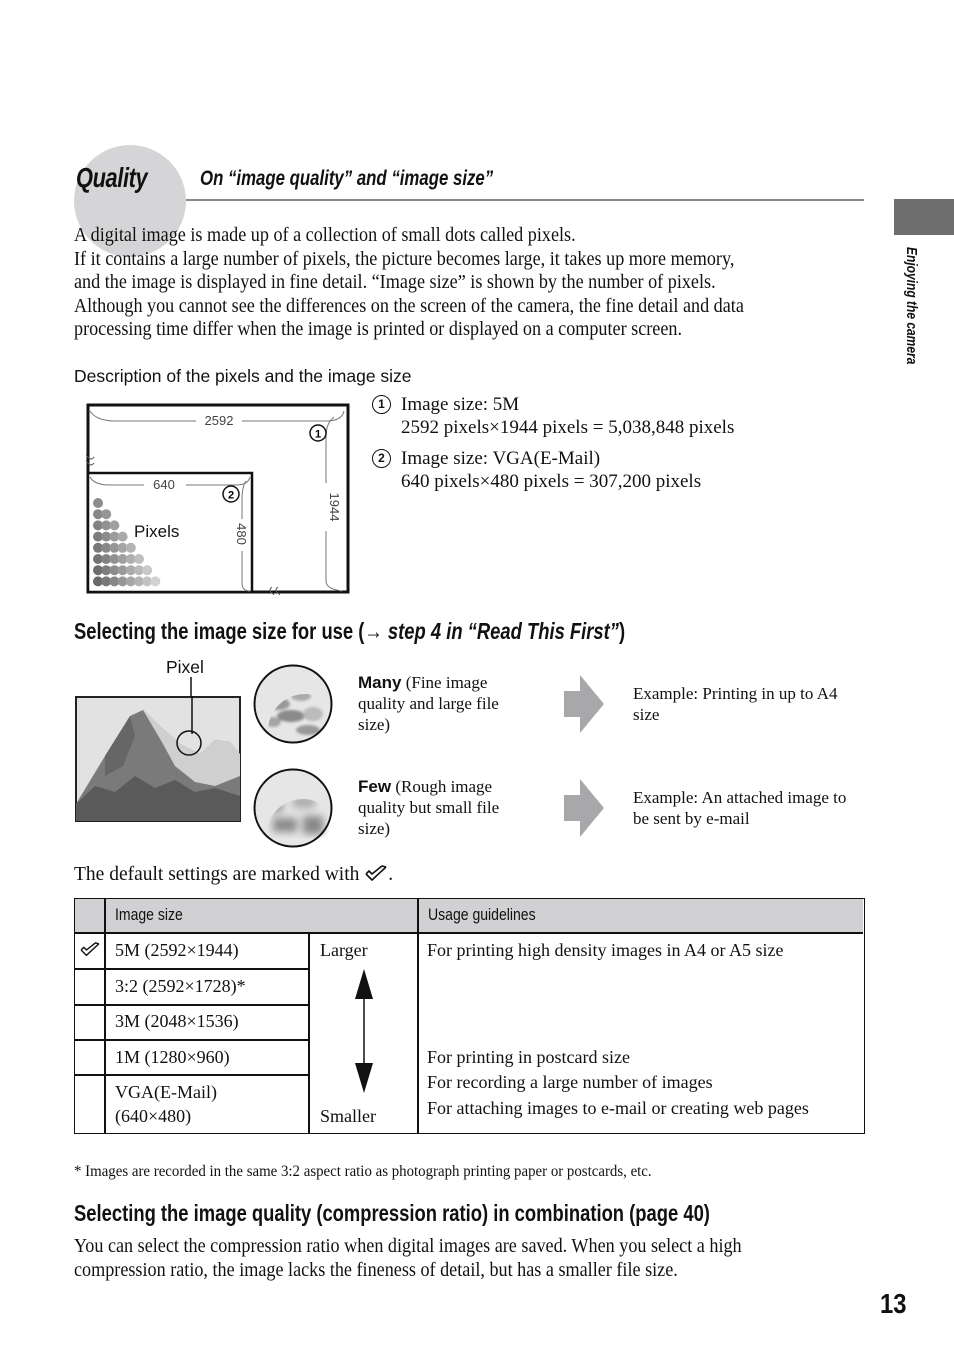 The width and height of the screenshot is (954, 1357). I want to click on legend-title: Image size: VGA(E-Mail), so click(501, 458).